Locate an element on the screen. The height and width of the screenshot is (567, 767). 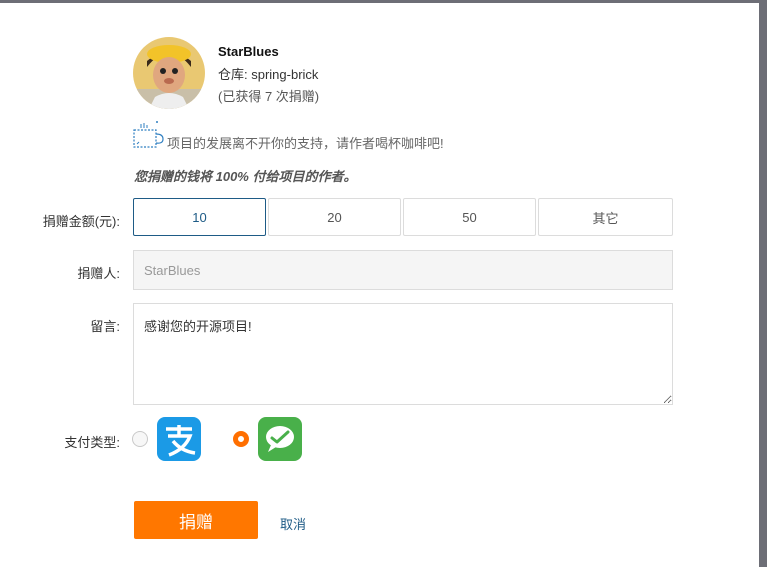
donate-button: 捐赠 is located at coordinates (196, 520).